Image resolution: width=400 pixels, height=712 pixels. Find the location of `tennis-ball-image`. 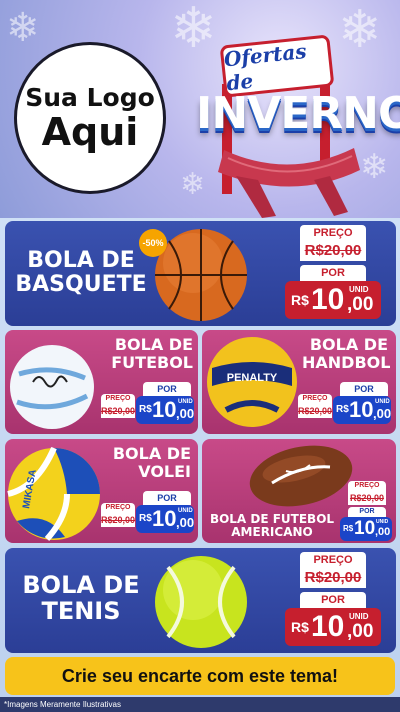

tennis-ball-image is located at coordinates (201, 602).